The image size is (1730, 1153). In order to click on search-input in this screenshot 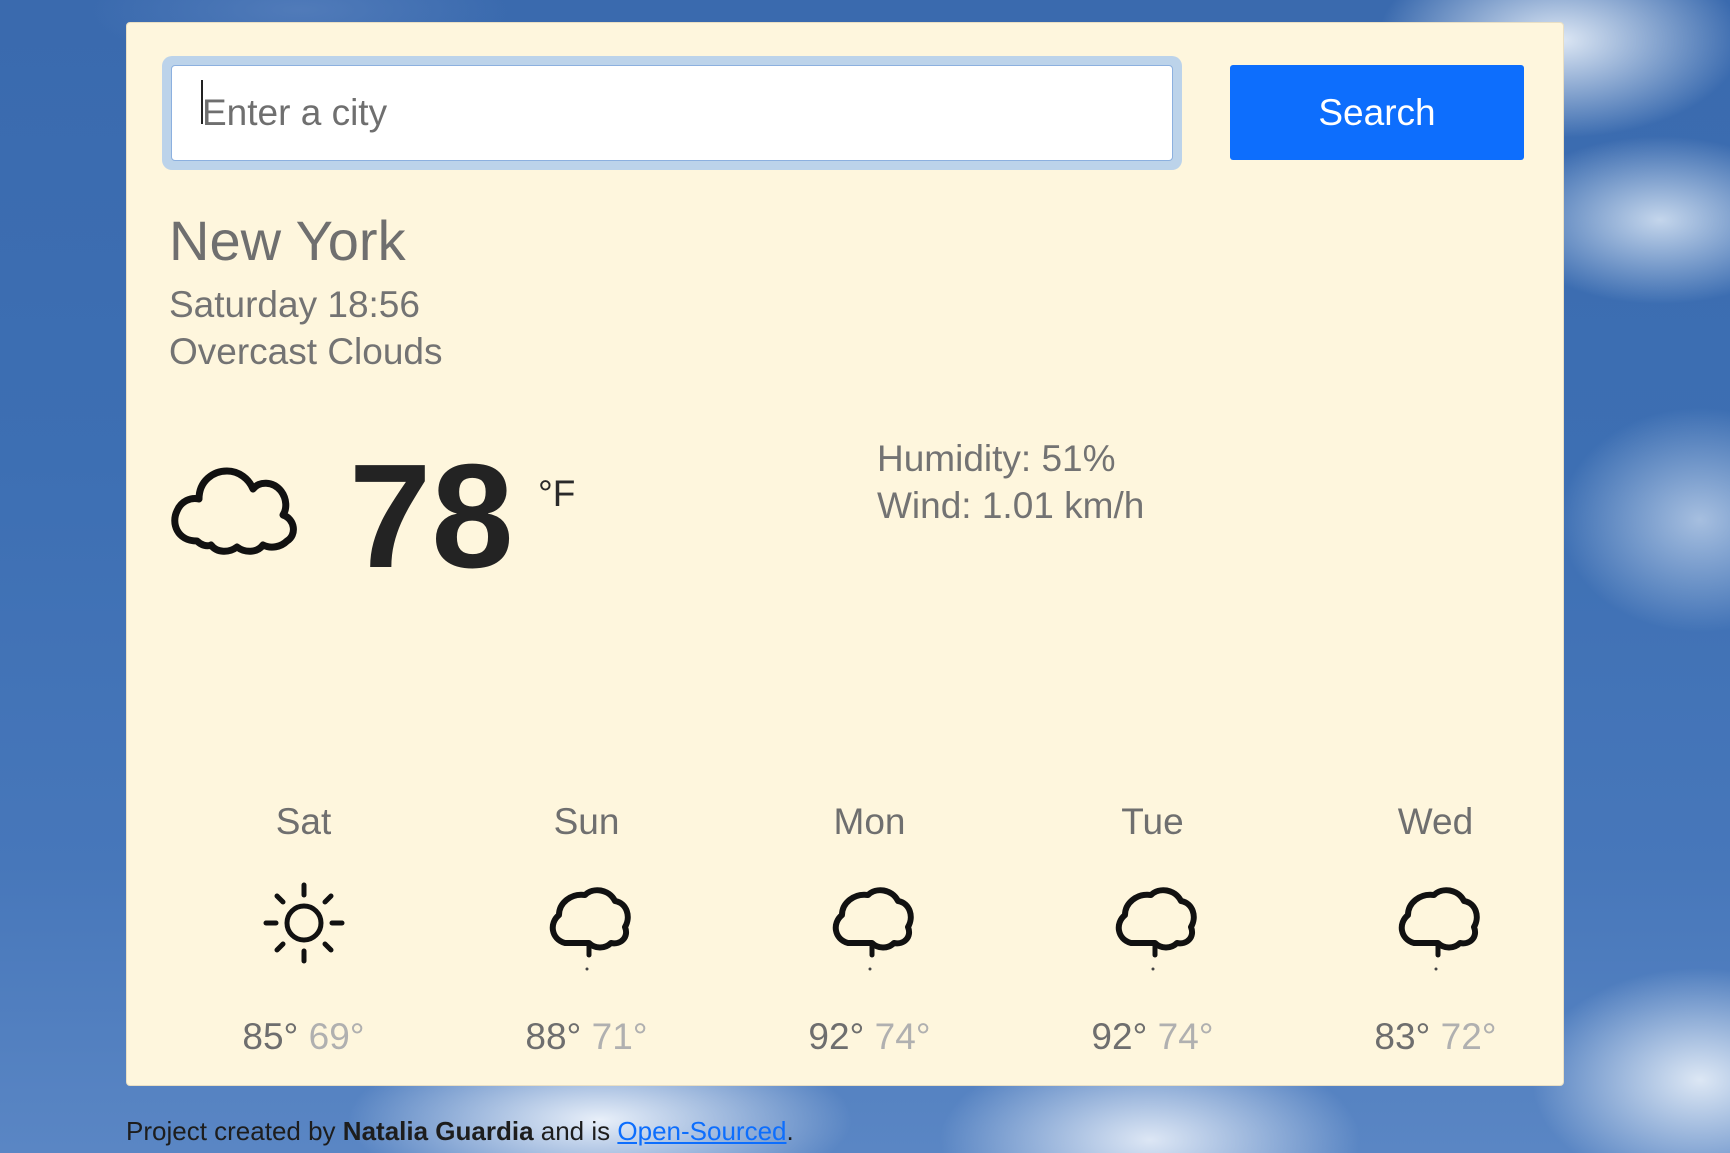, I will do `click(672, 113)`.